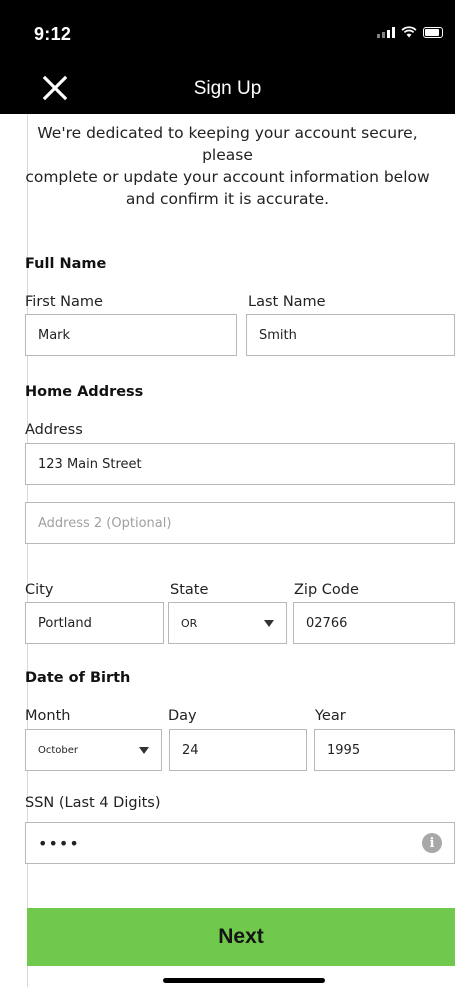  Describe the element at coordinates (189, 590) in the screenshot. I see `state-label: State` at that location.